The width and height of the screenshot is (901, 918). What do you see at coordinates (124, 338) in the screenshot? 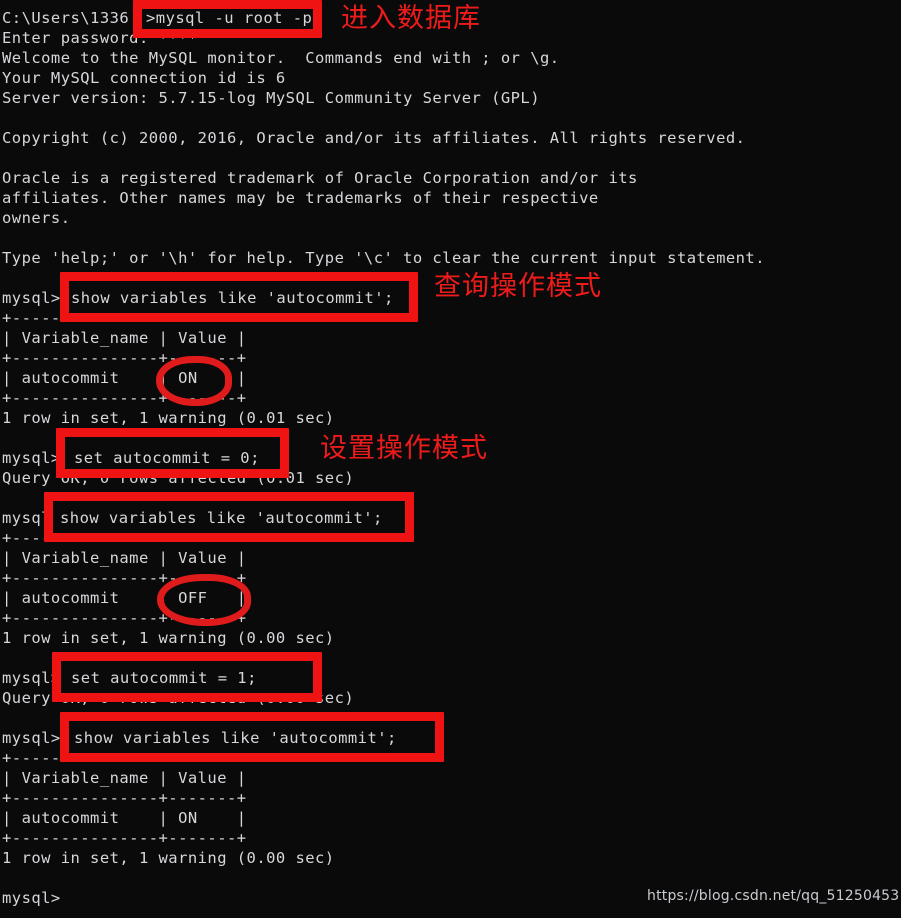
I see `console-line-header-1: | Variable_name | Value |` at bounding box center [124, 338].